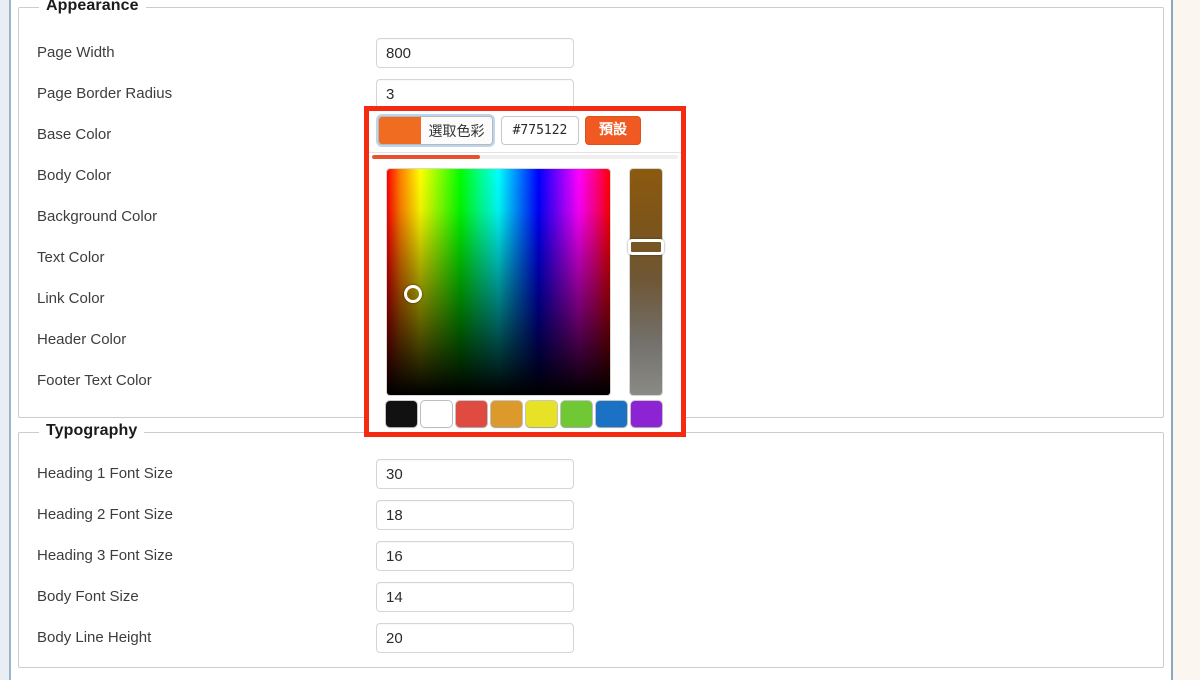 The width and height of the screenshot is (1200, 680). Describe the element at coordinates (646, 247) in the screenshot. I see `saturation-slider-thumb` at that location.